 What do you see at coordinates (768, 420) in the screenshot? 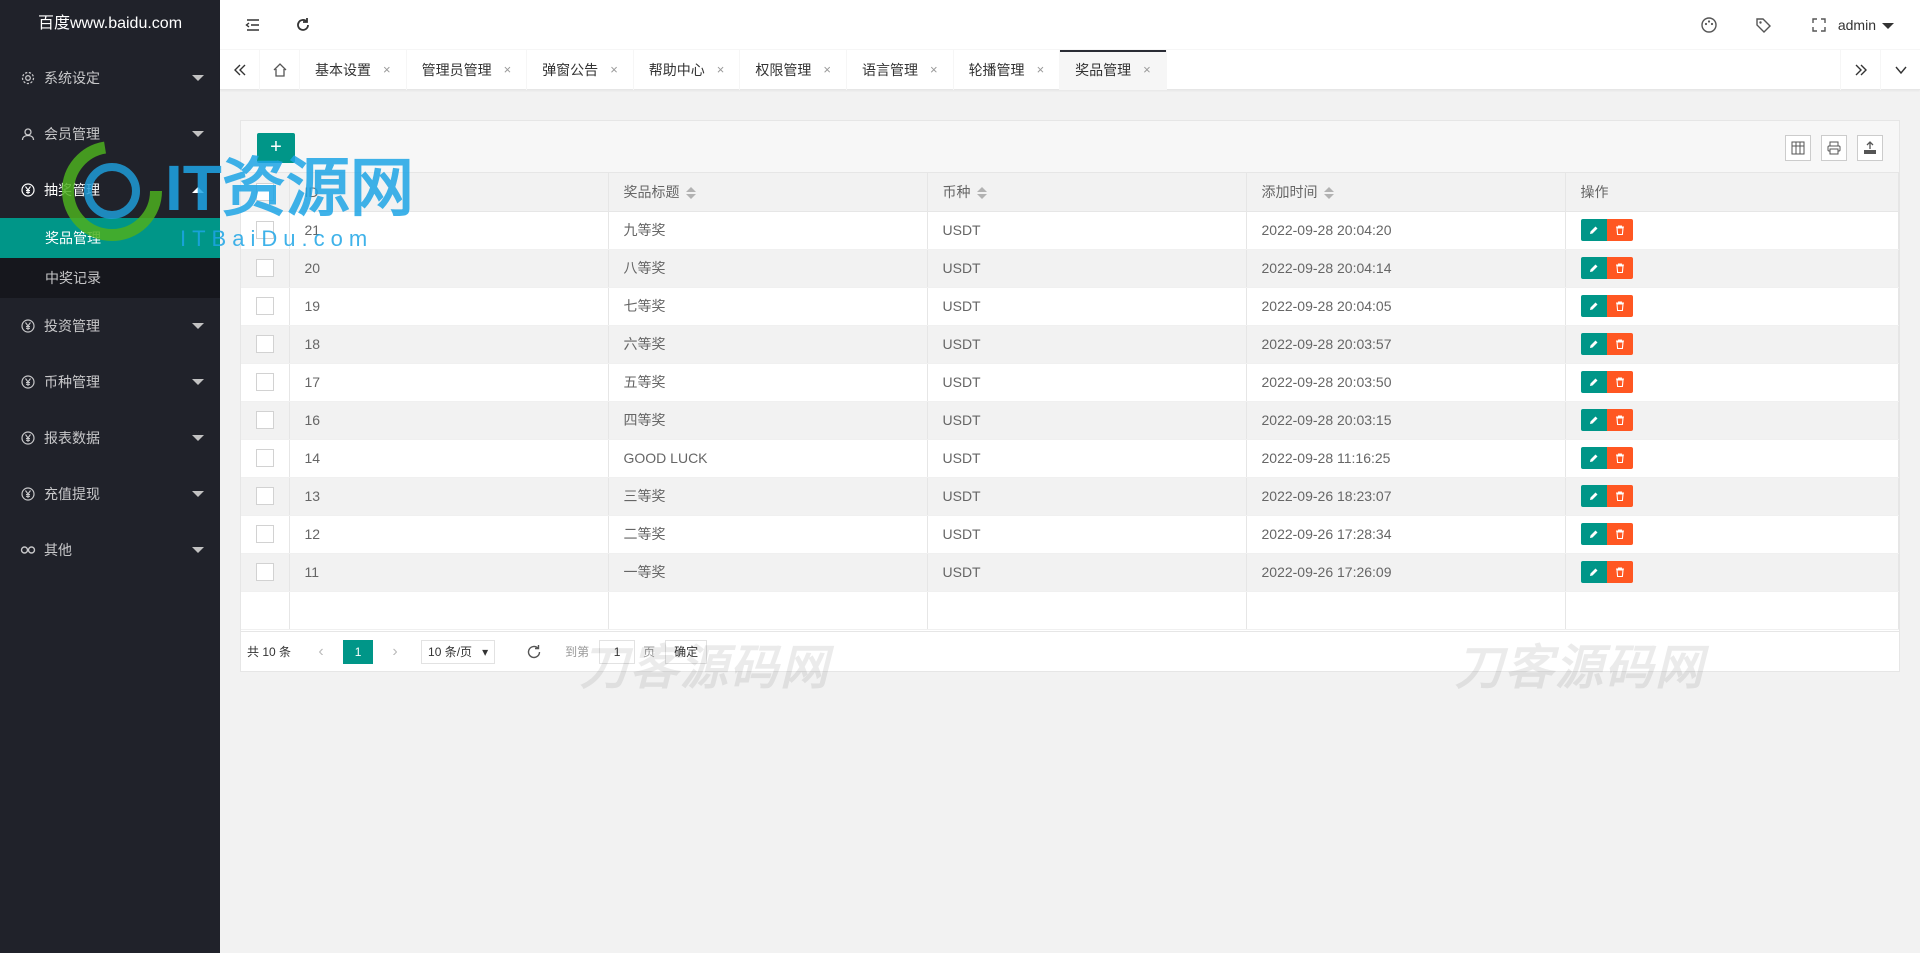
I see `cell-title: 四等奖` at bounding box center [768, 420].